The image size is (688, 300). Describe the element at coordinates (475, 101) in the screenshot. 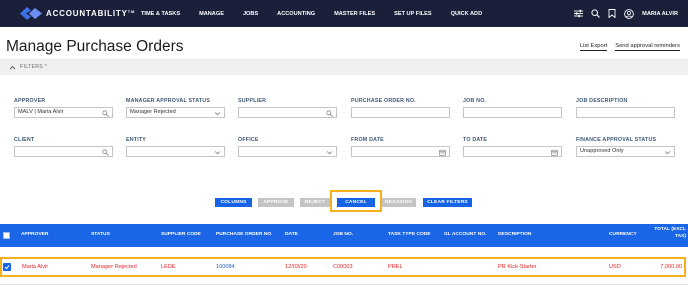

I see `job-no-label: JOB NO.` at that location.